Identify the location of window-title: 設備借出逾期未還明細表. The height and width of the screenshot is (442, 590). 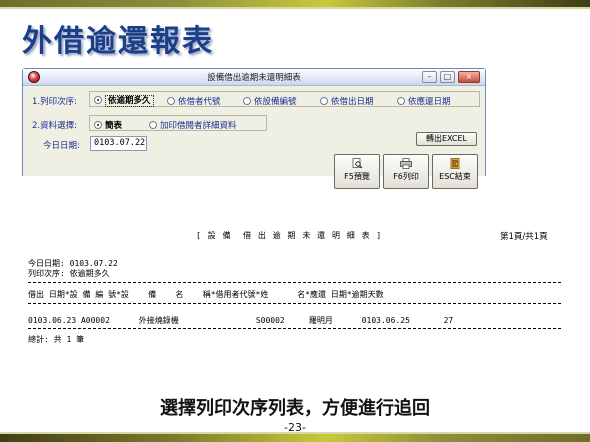
(254, 78).